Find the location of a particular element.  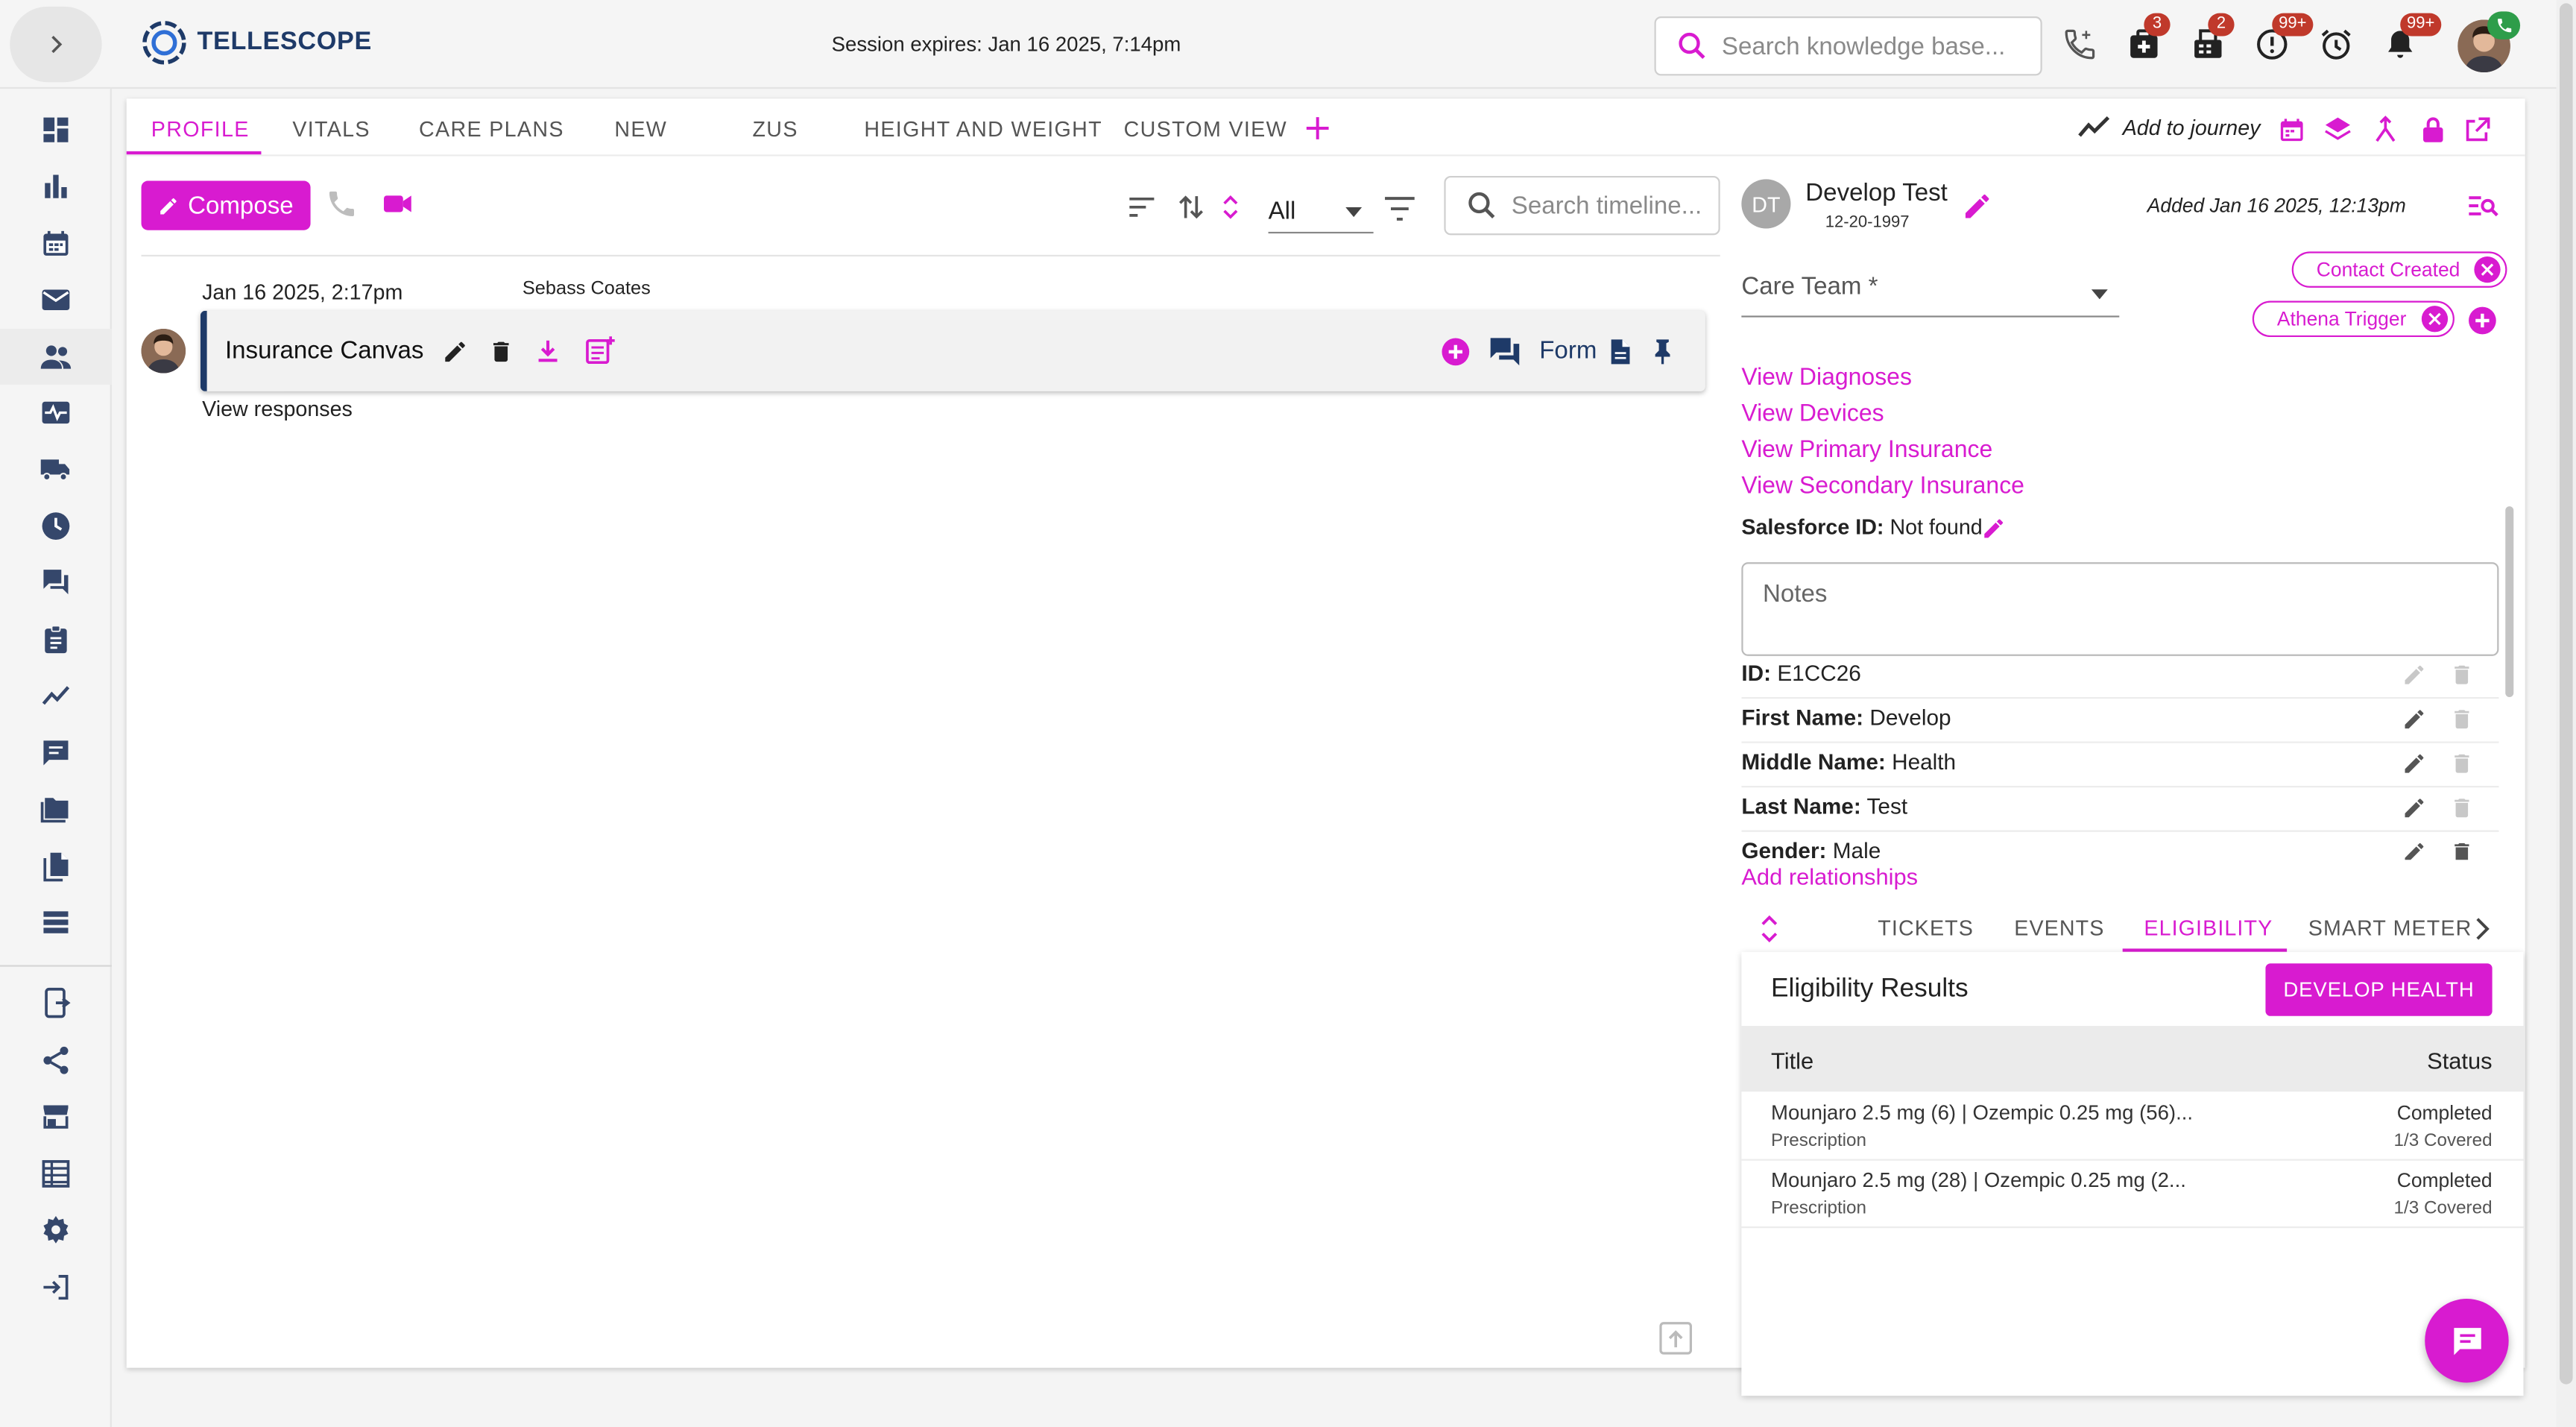

sidebar-item-documents is located at coordinates (56, 867).